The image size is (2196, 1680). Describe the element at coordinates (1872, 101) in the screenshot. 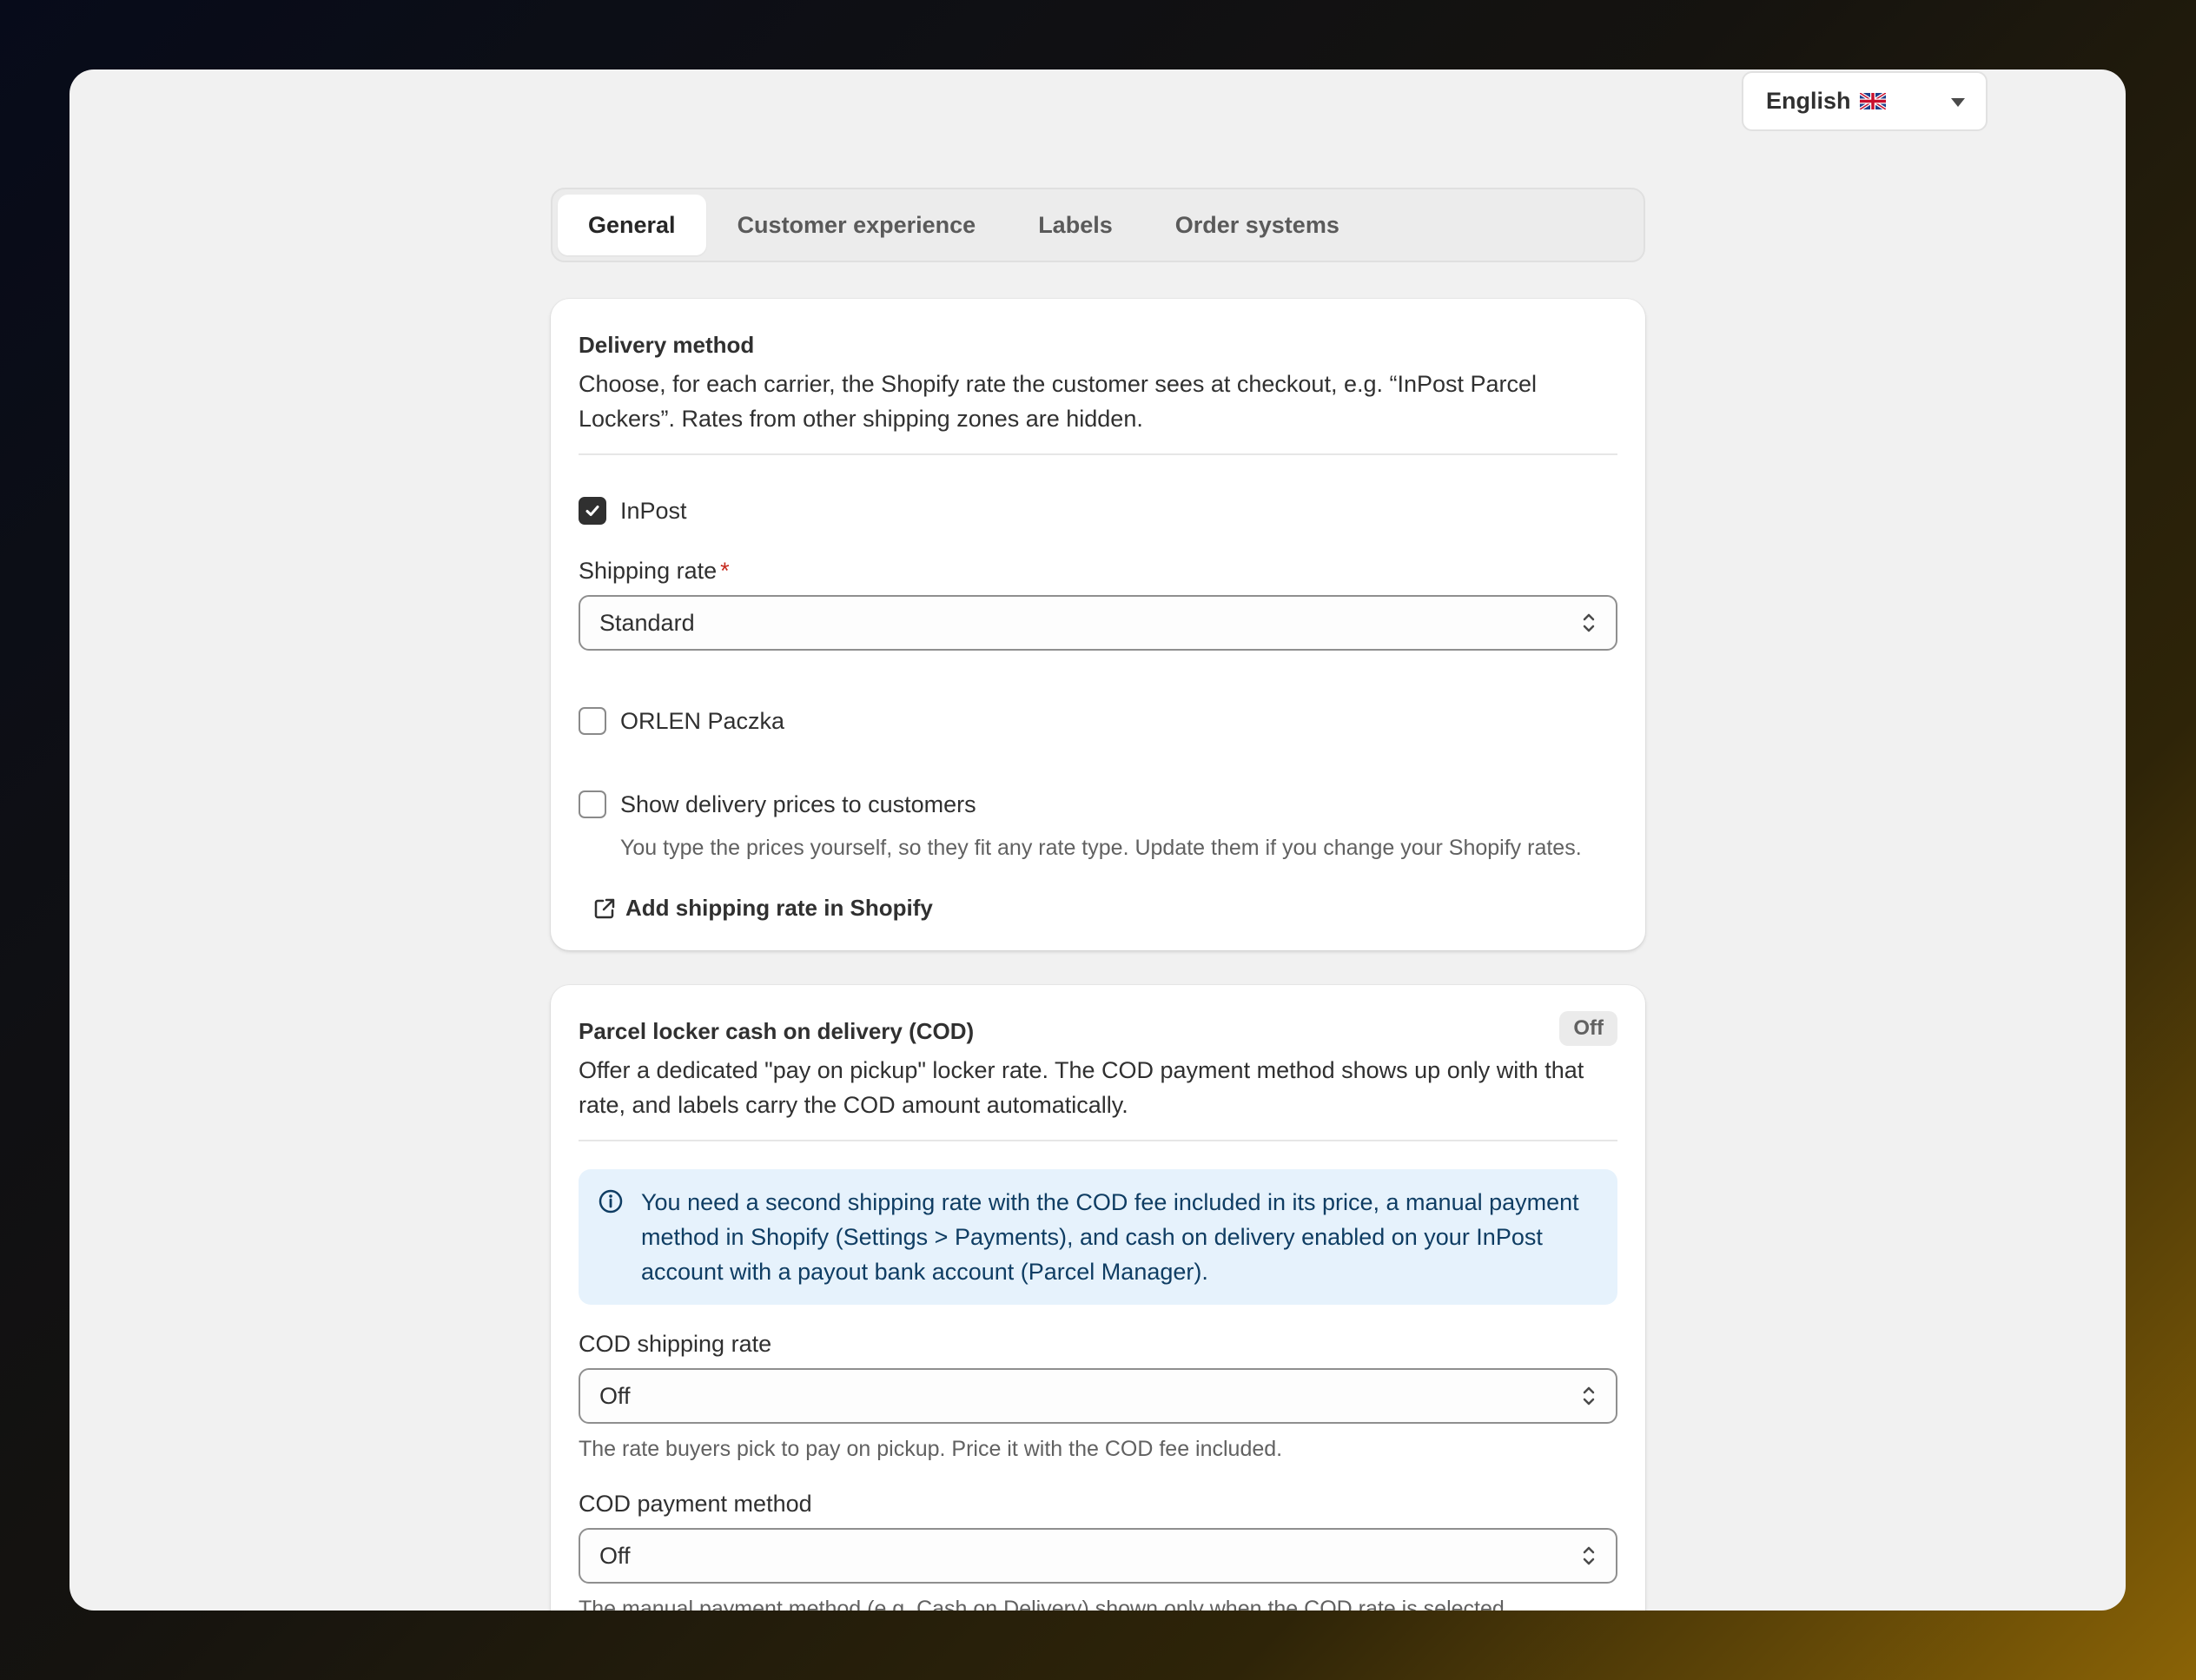

I see `uk-flag-icon` at that location.